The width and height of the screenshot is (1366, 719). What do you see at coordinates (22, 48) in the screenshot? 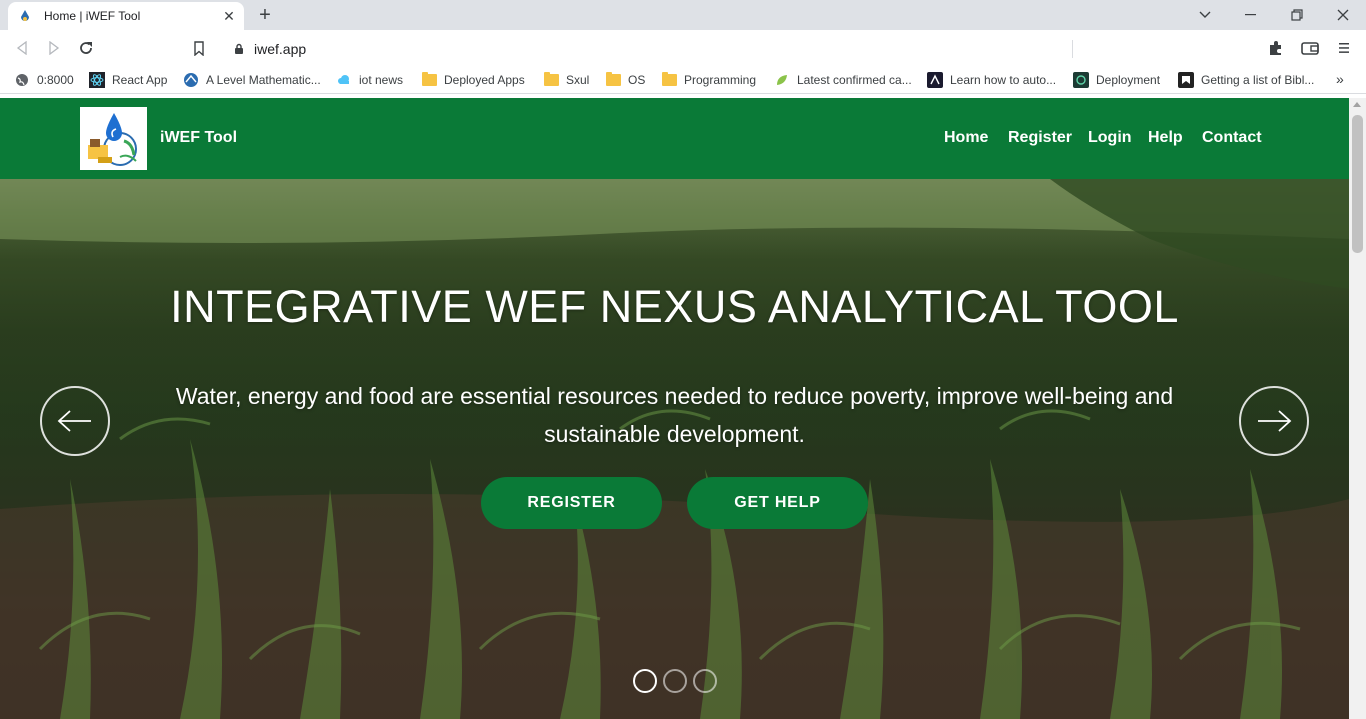
I see `back-icon` at bounding box center [22, 48].